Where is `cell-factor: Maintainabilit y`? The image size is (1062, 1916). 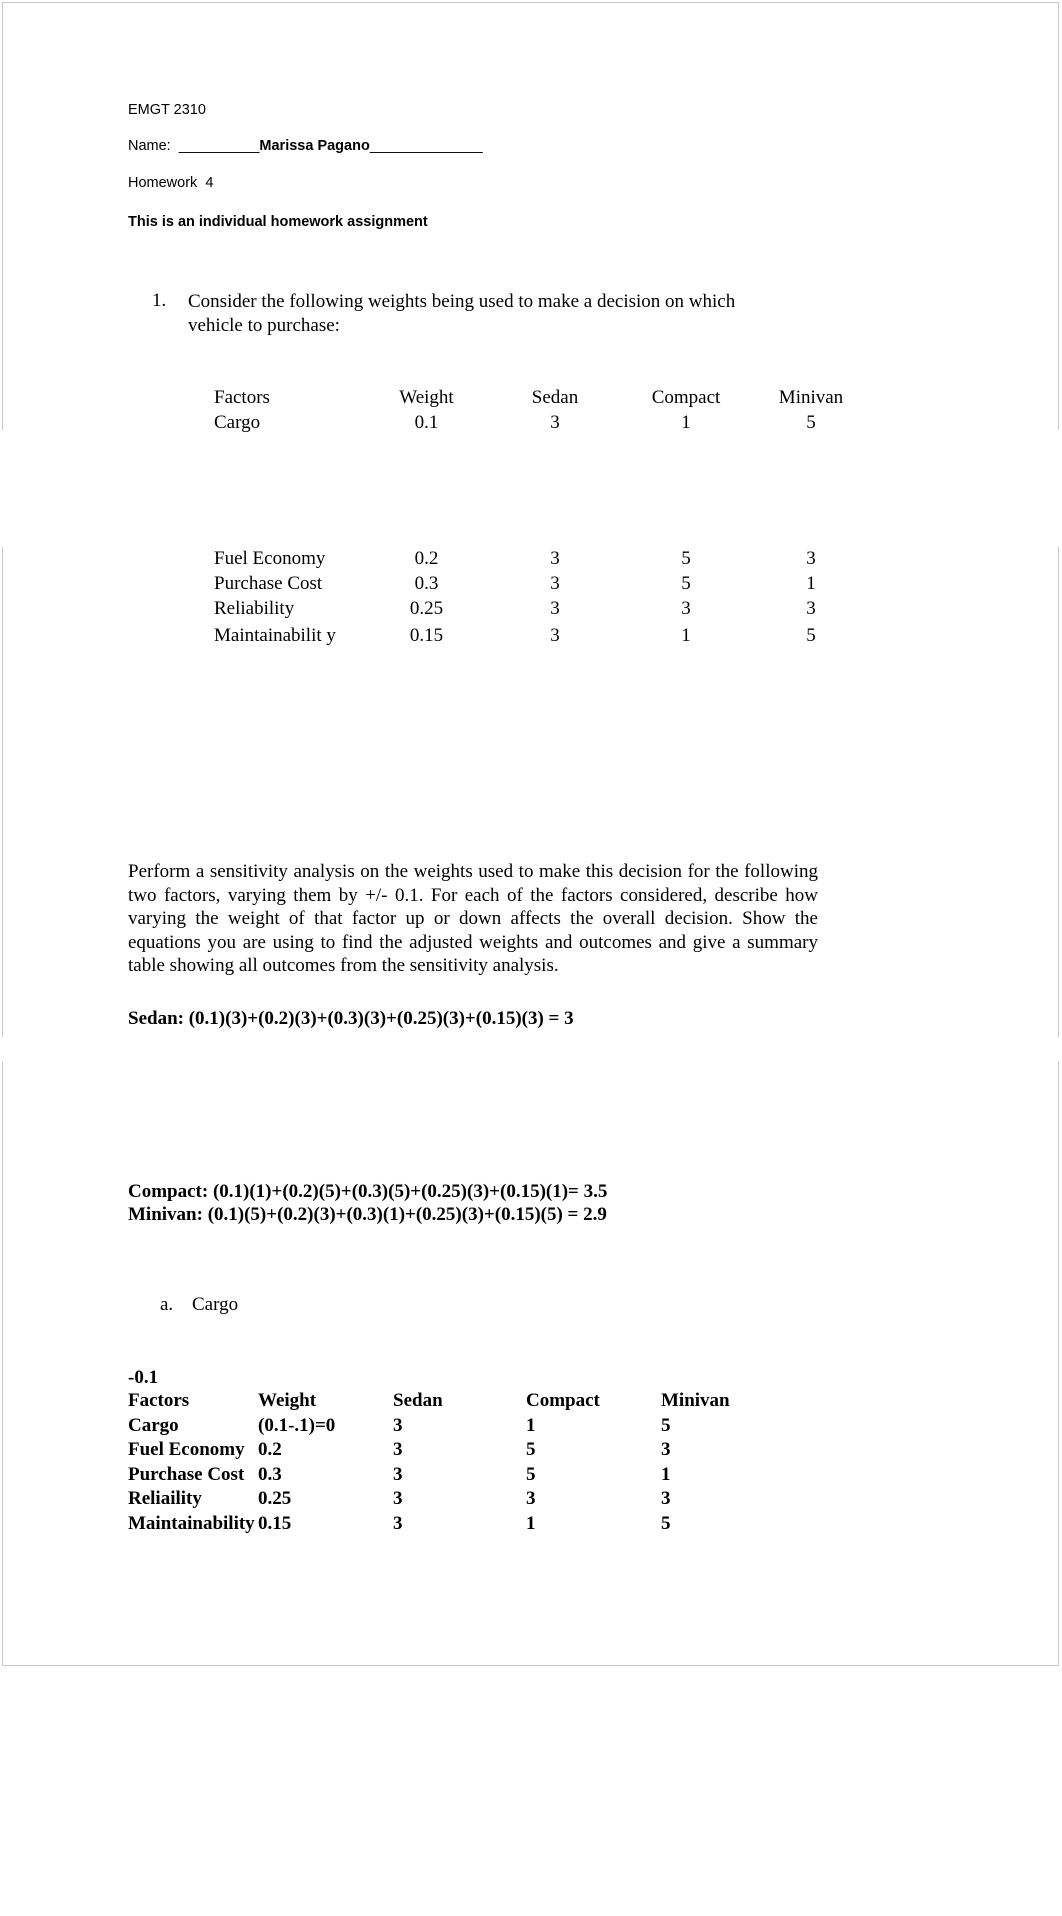 cell-factor: Maintainabilit y is located at coordinates (275, 635).